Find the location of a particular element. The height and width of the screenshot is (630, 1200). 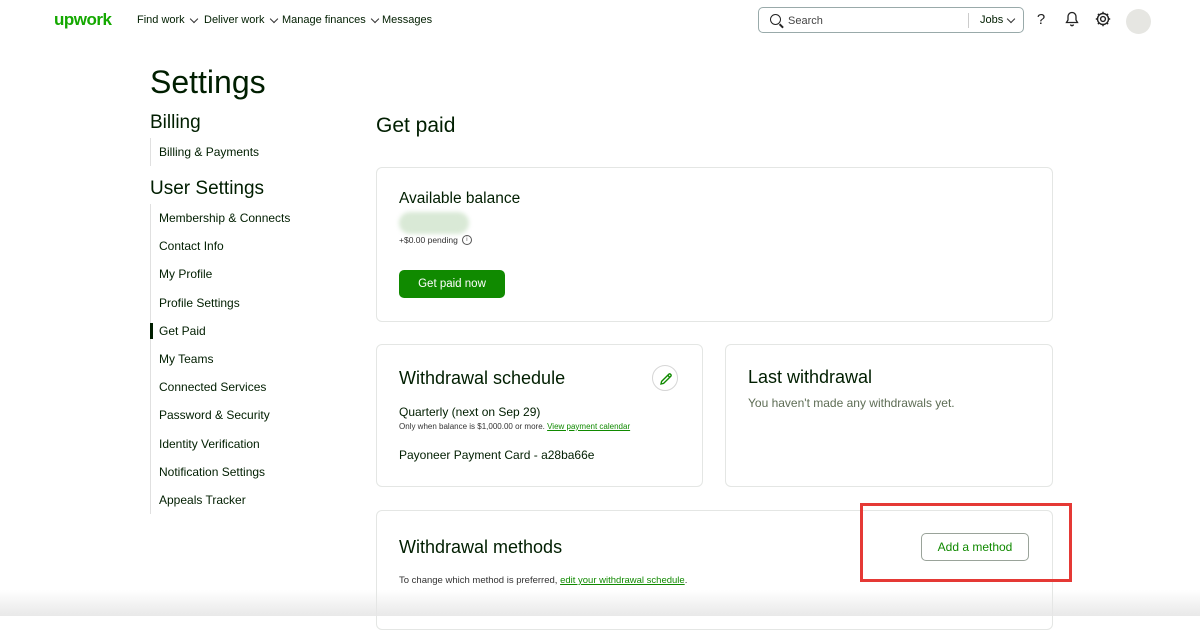

sidebar-item-get-paid: Get Paid is located at coordinates (219, 331).